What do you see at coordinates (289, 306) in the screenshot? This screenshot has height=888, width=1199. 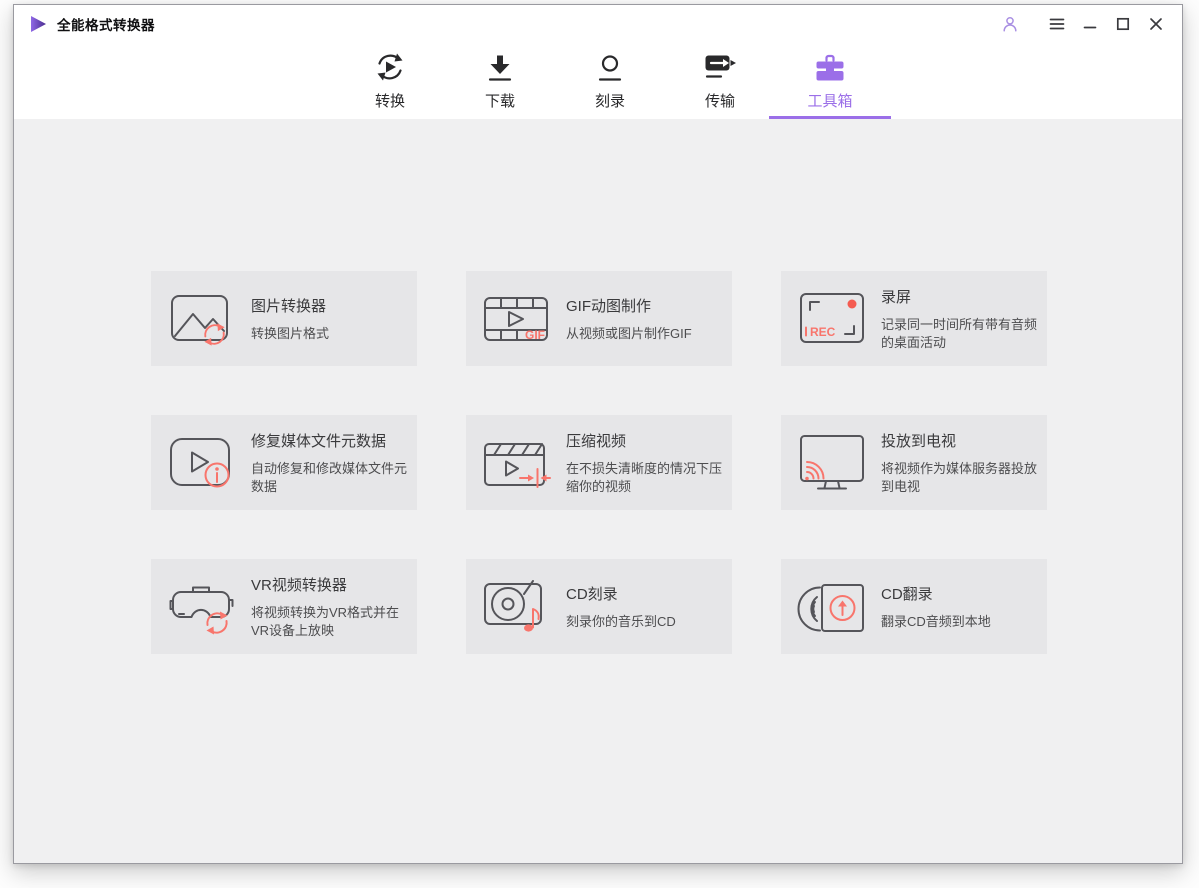 I see `tool-card-title: 图片转换器` at bounding box center [289, 306].